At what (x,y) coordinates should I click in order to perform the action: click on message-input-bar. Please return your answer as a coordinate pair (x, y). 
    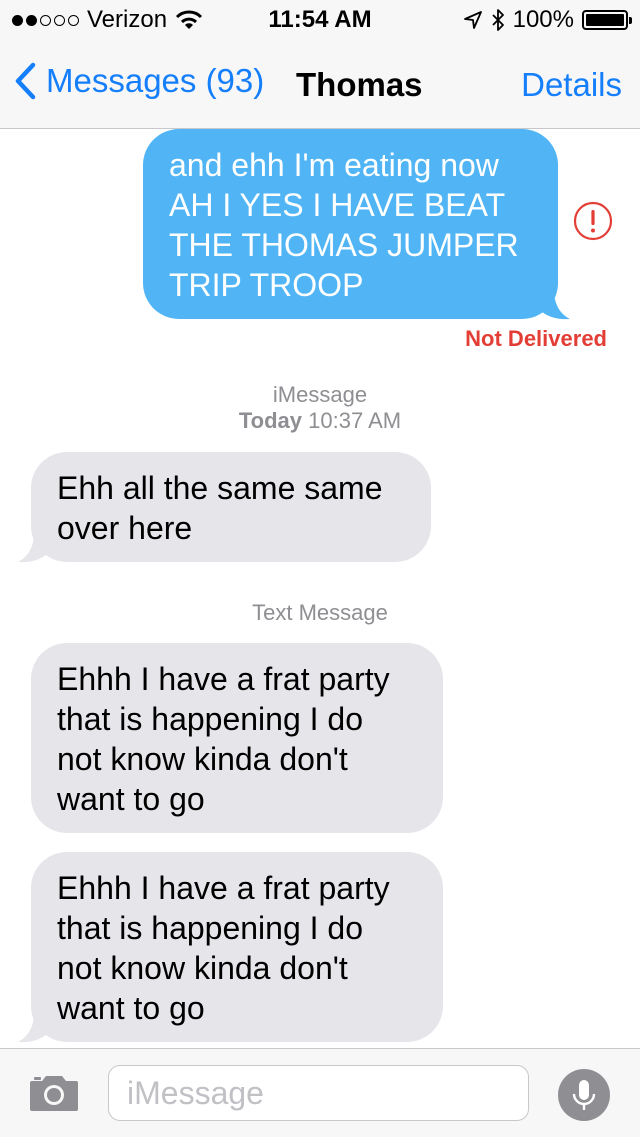
    Looking at the image, I should click on (320, 1092).